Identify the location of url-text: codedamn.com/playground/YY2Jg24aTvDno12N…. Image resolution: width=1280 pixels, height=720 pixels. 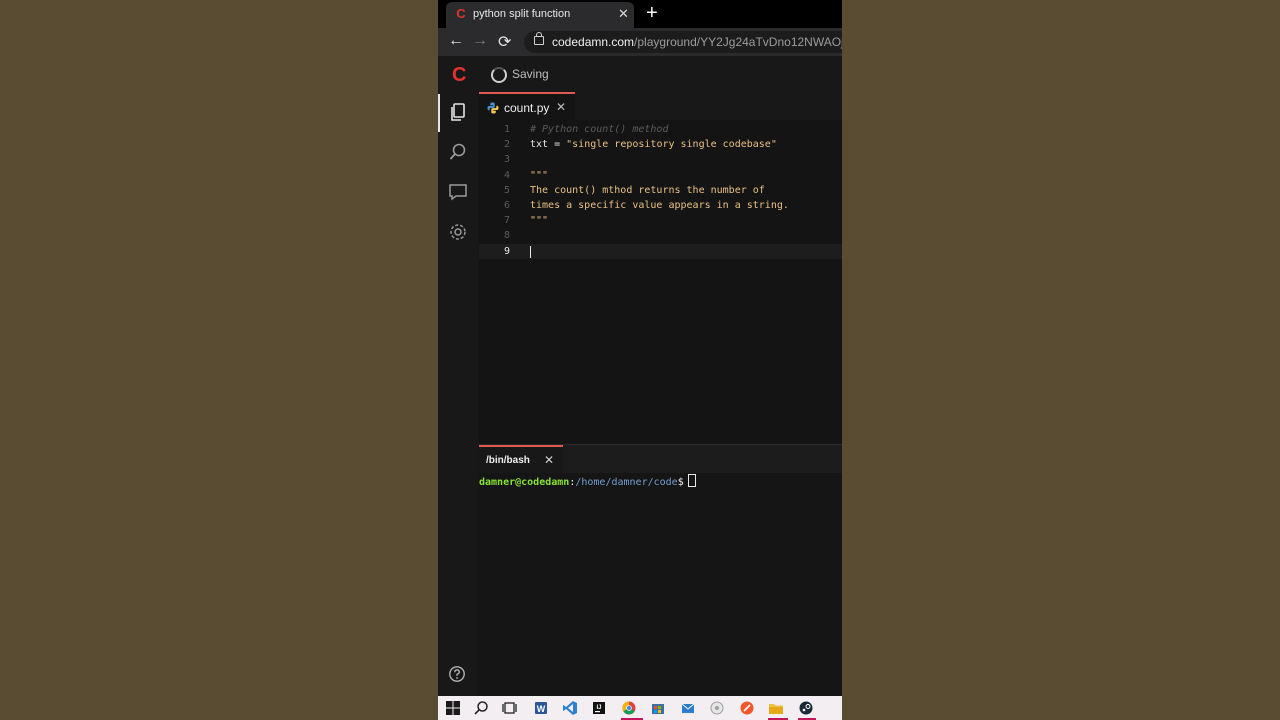
(697, 42).